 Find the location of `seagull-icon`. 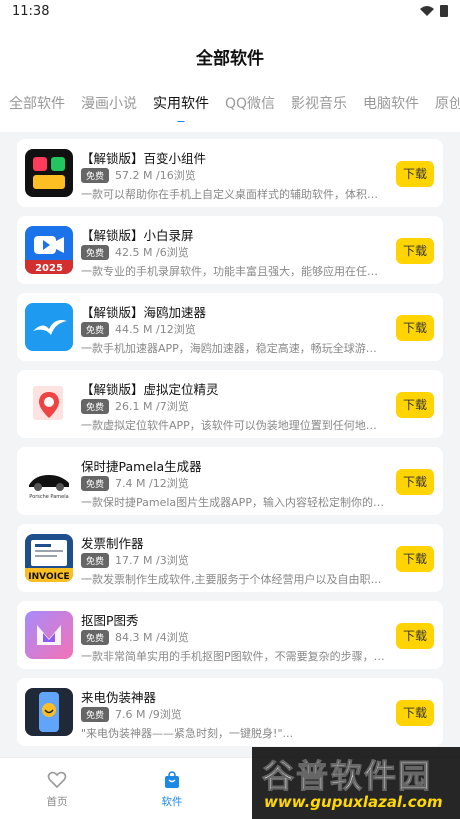

seagull-icon is located at coordinates (49, 327).